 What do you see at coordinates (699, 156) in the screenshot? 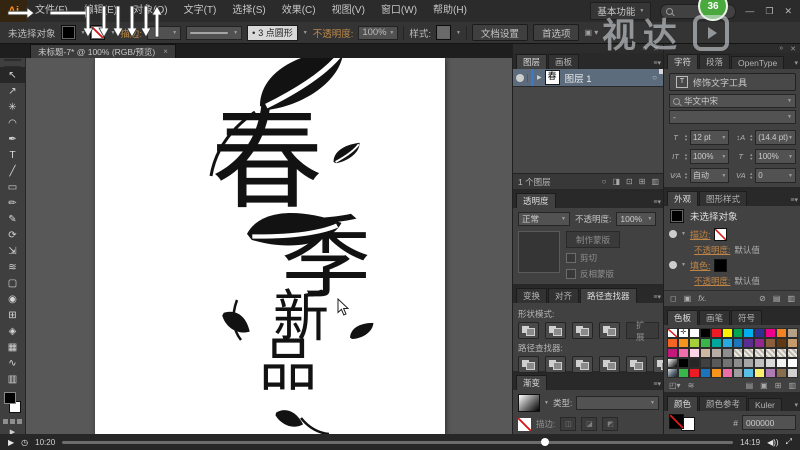
I see `vertical-scale-field: IT ▲ ▼ 100% ▼` at bounding box center [699, 156].